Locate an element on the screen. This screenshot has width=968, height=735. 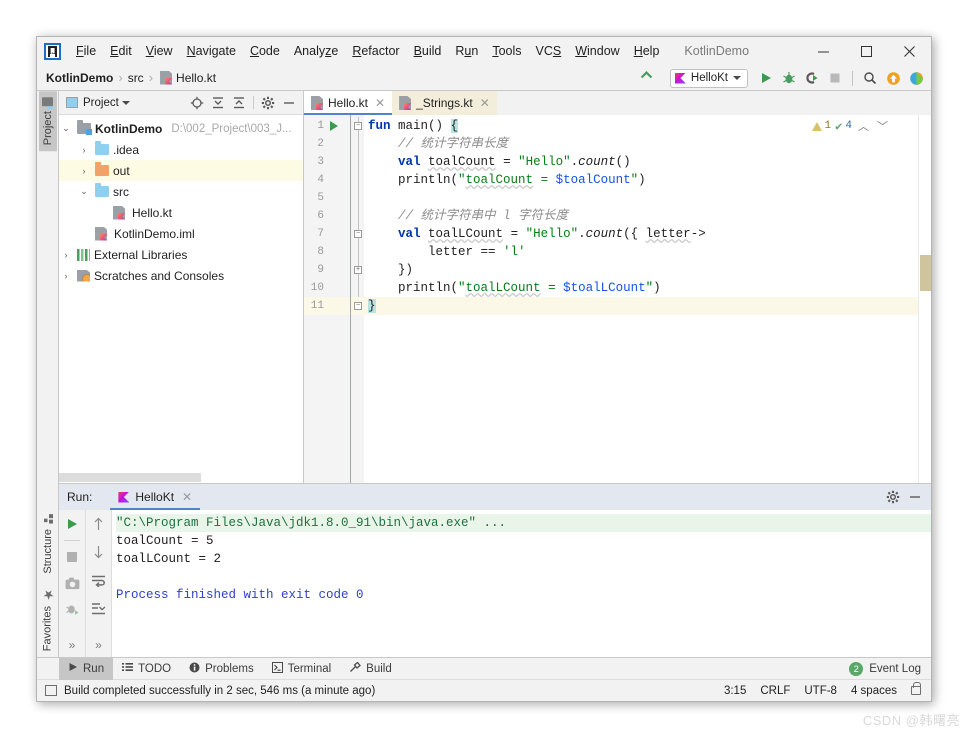
dump-threads-icon is located at coordinates (72, 609).